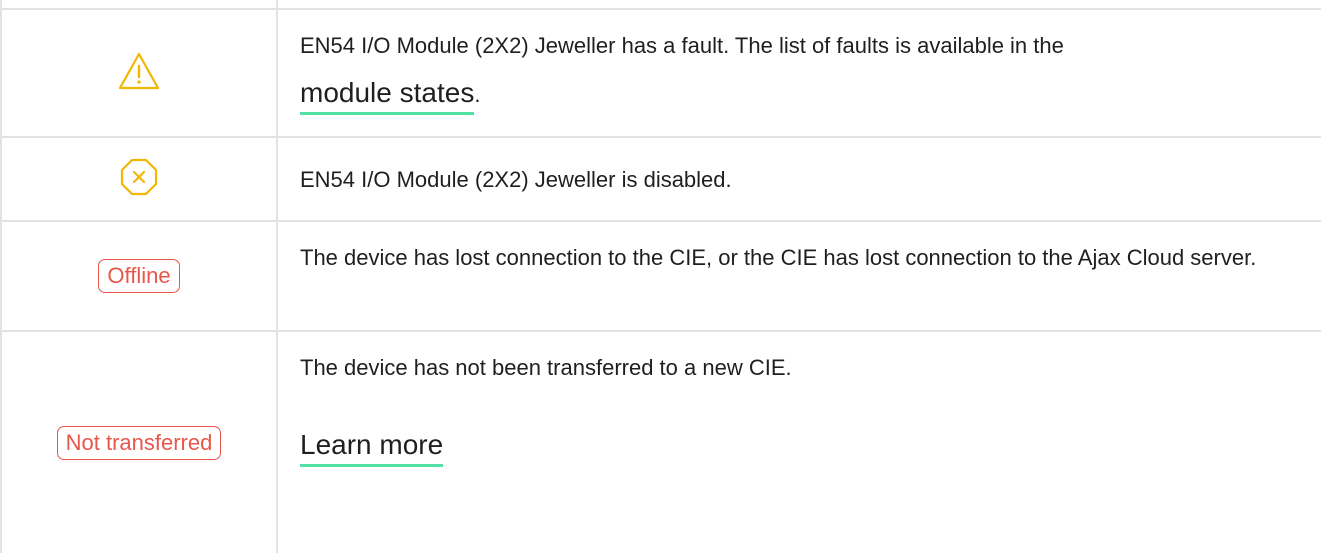 The width and height of the screenshot is (1321, 554). I want to click on icon-cell: Not transferred, so click(139, 443).